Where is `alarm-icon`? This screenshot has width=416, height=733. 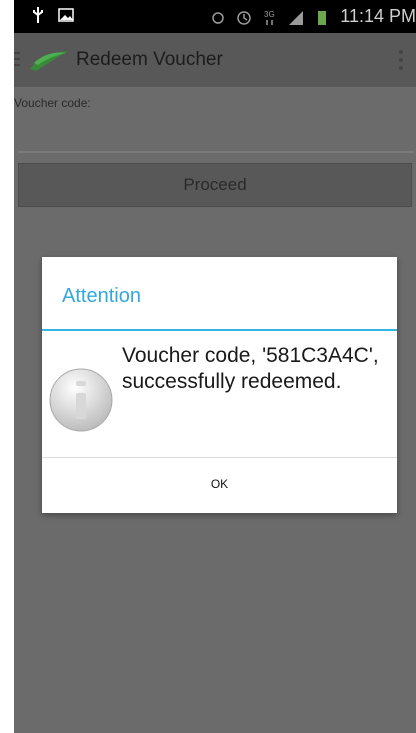 alarm-icon is located at coordinates (244, 17).